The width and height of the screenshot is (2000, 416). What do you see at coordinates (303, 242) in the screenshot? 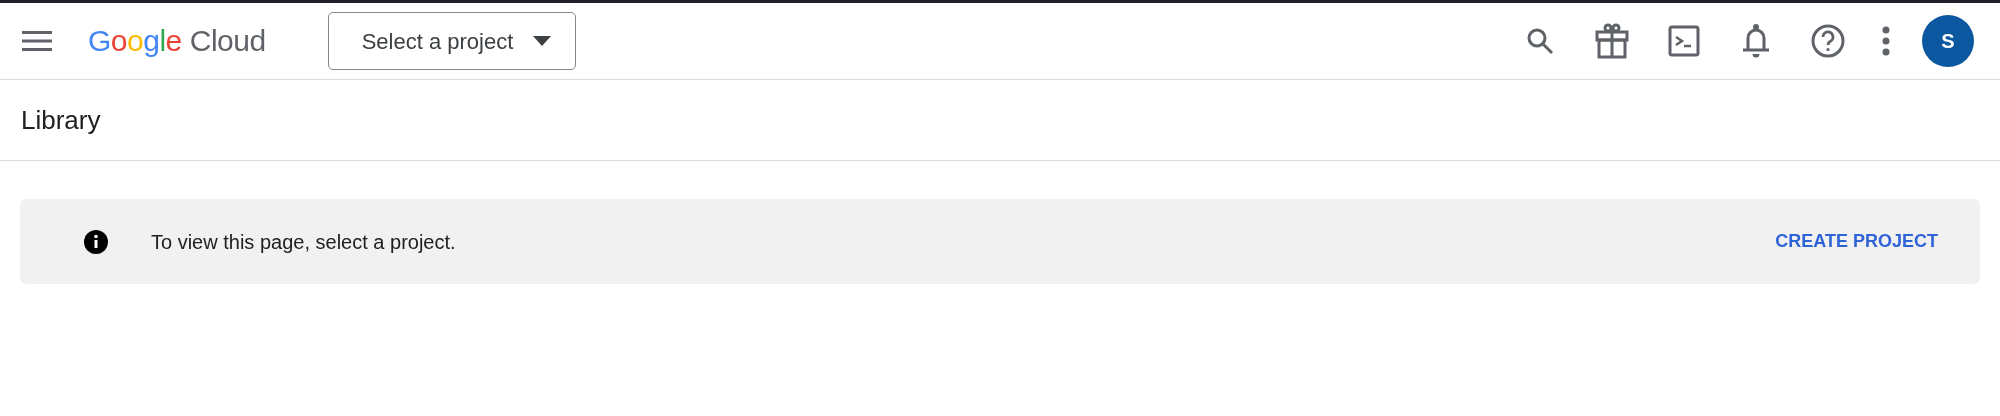
I see `banner-message: To view this page, select a project.` at bounding box center [303, 242].